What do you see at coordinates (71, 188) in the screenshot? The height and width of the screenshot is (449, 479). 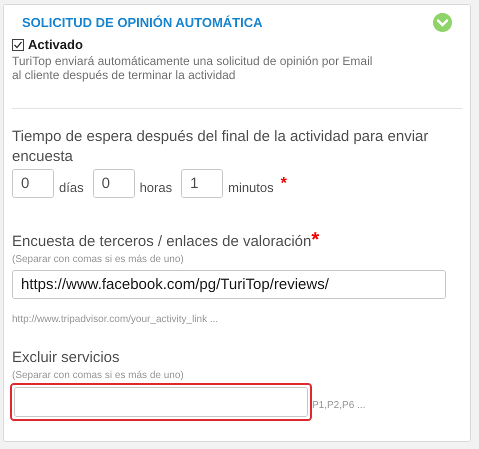 I see `unit-label: días` at bounding box center [71, 188].